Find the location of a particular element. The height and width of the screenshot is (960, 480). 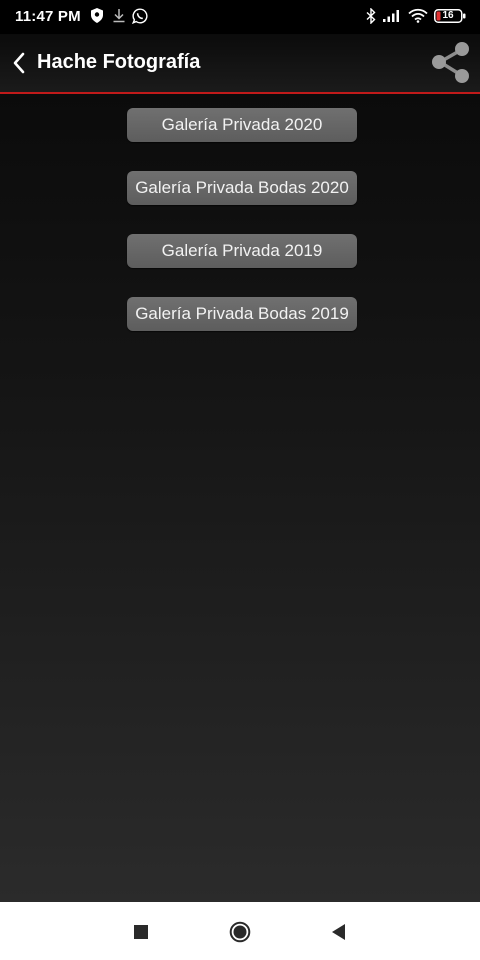

chevron-left-icon is located at coordinates (19, 63).